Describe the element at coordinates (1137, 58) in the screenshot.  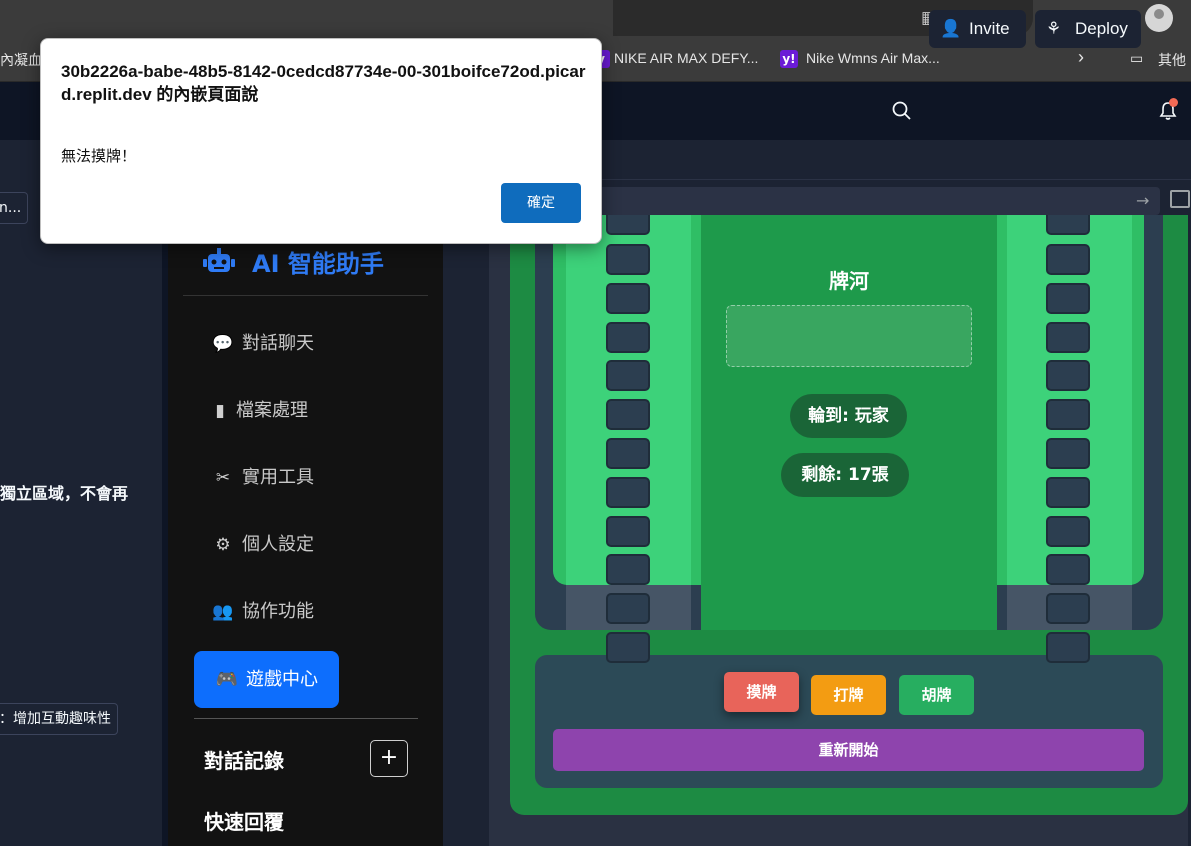
I see `folder-icon: ▭` at that location.